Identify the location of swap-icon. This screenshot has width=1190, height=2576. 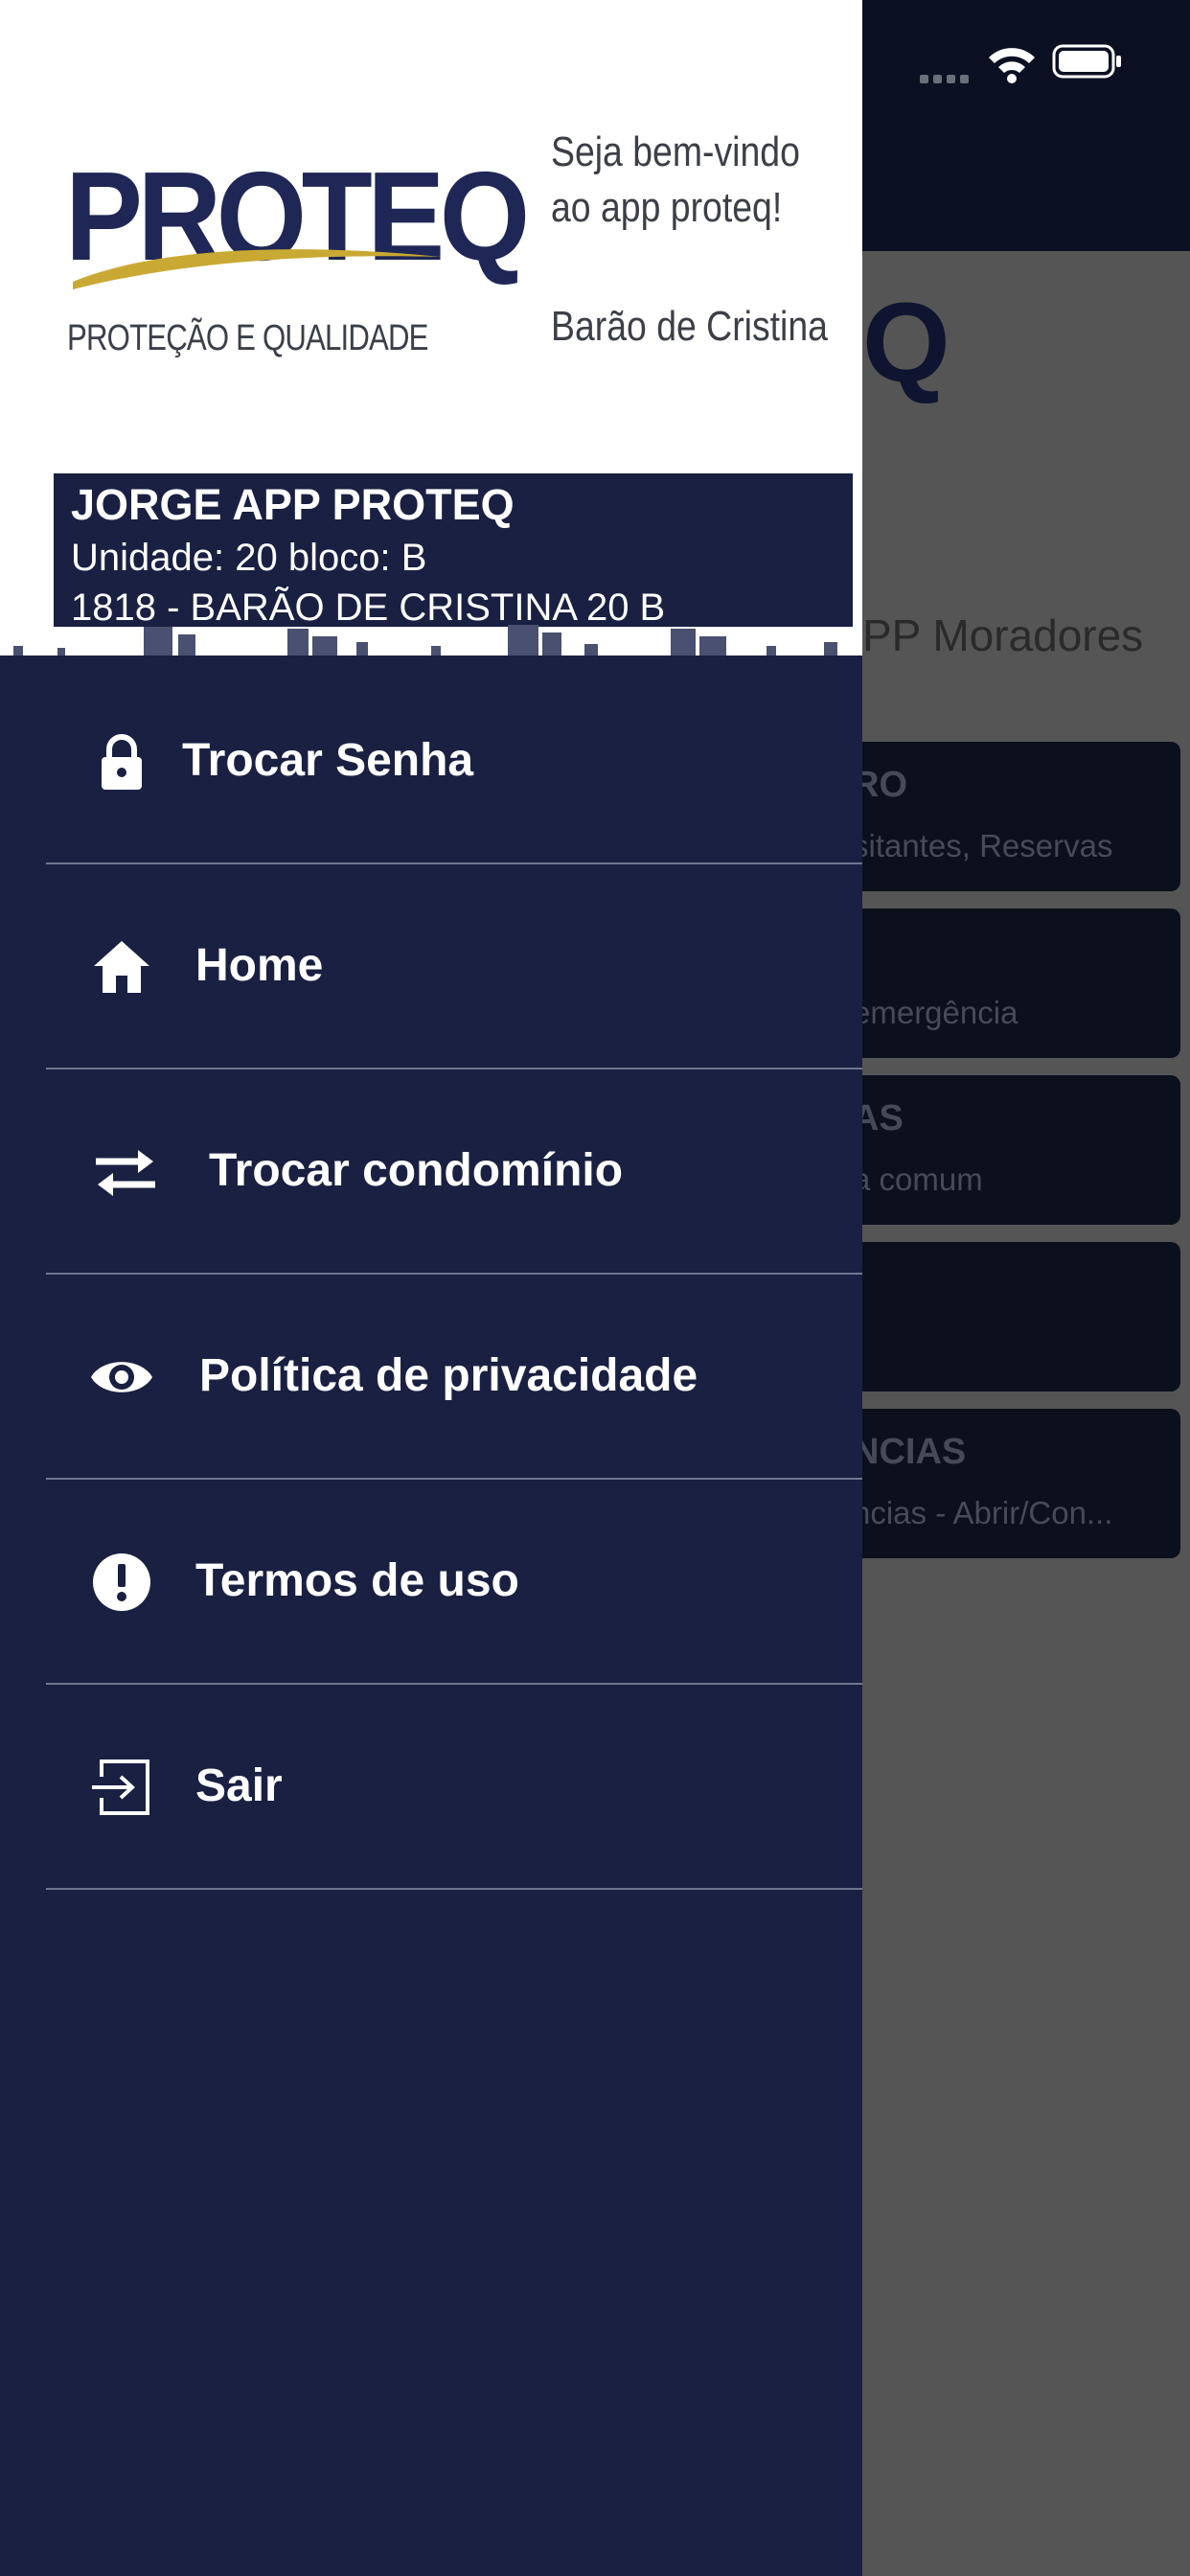
(125, 1173).